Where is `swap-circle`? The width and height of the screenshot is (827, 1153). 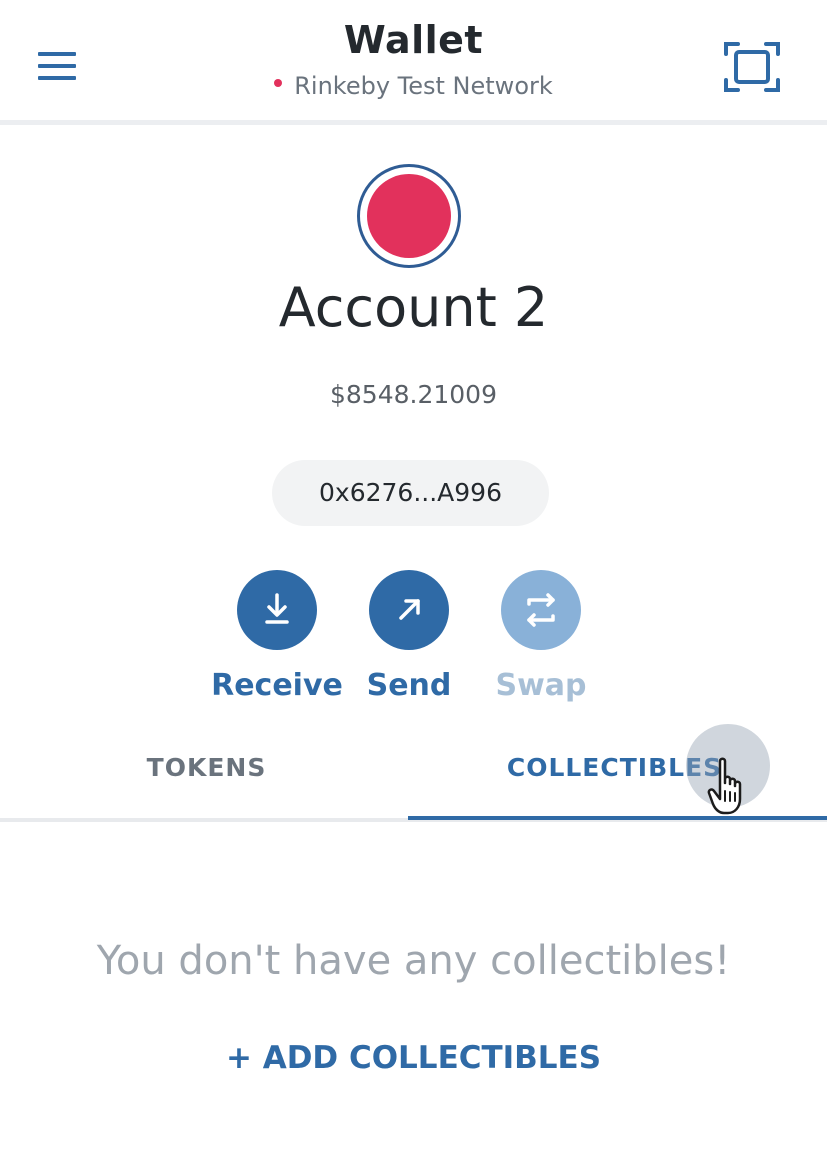 swap-circle is located at coordinates (541, 610).